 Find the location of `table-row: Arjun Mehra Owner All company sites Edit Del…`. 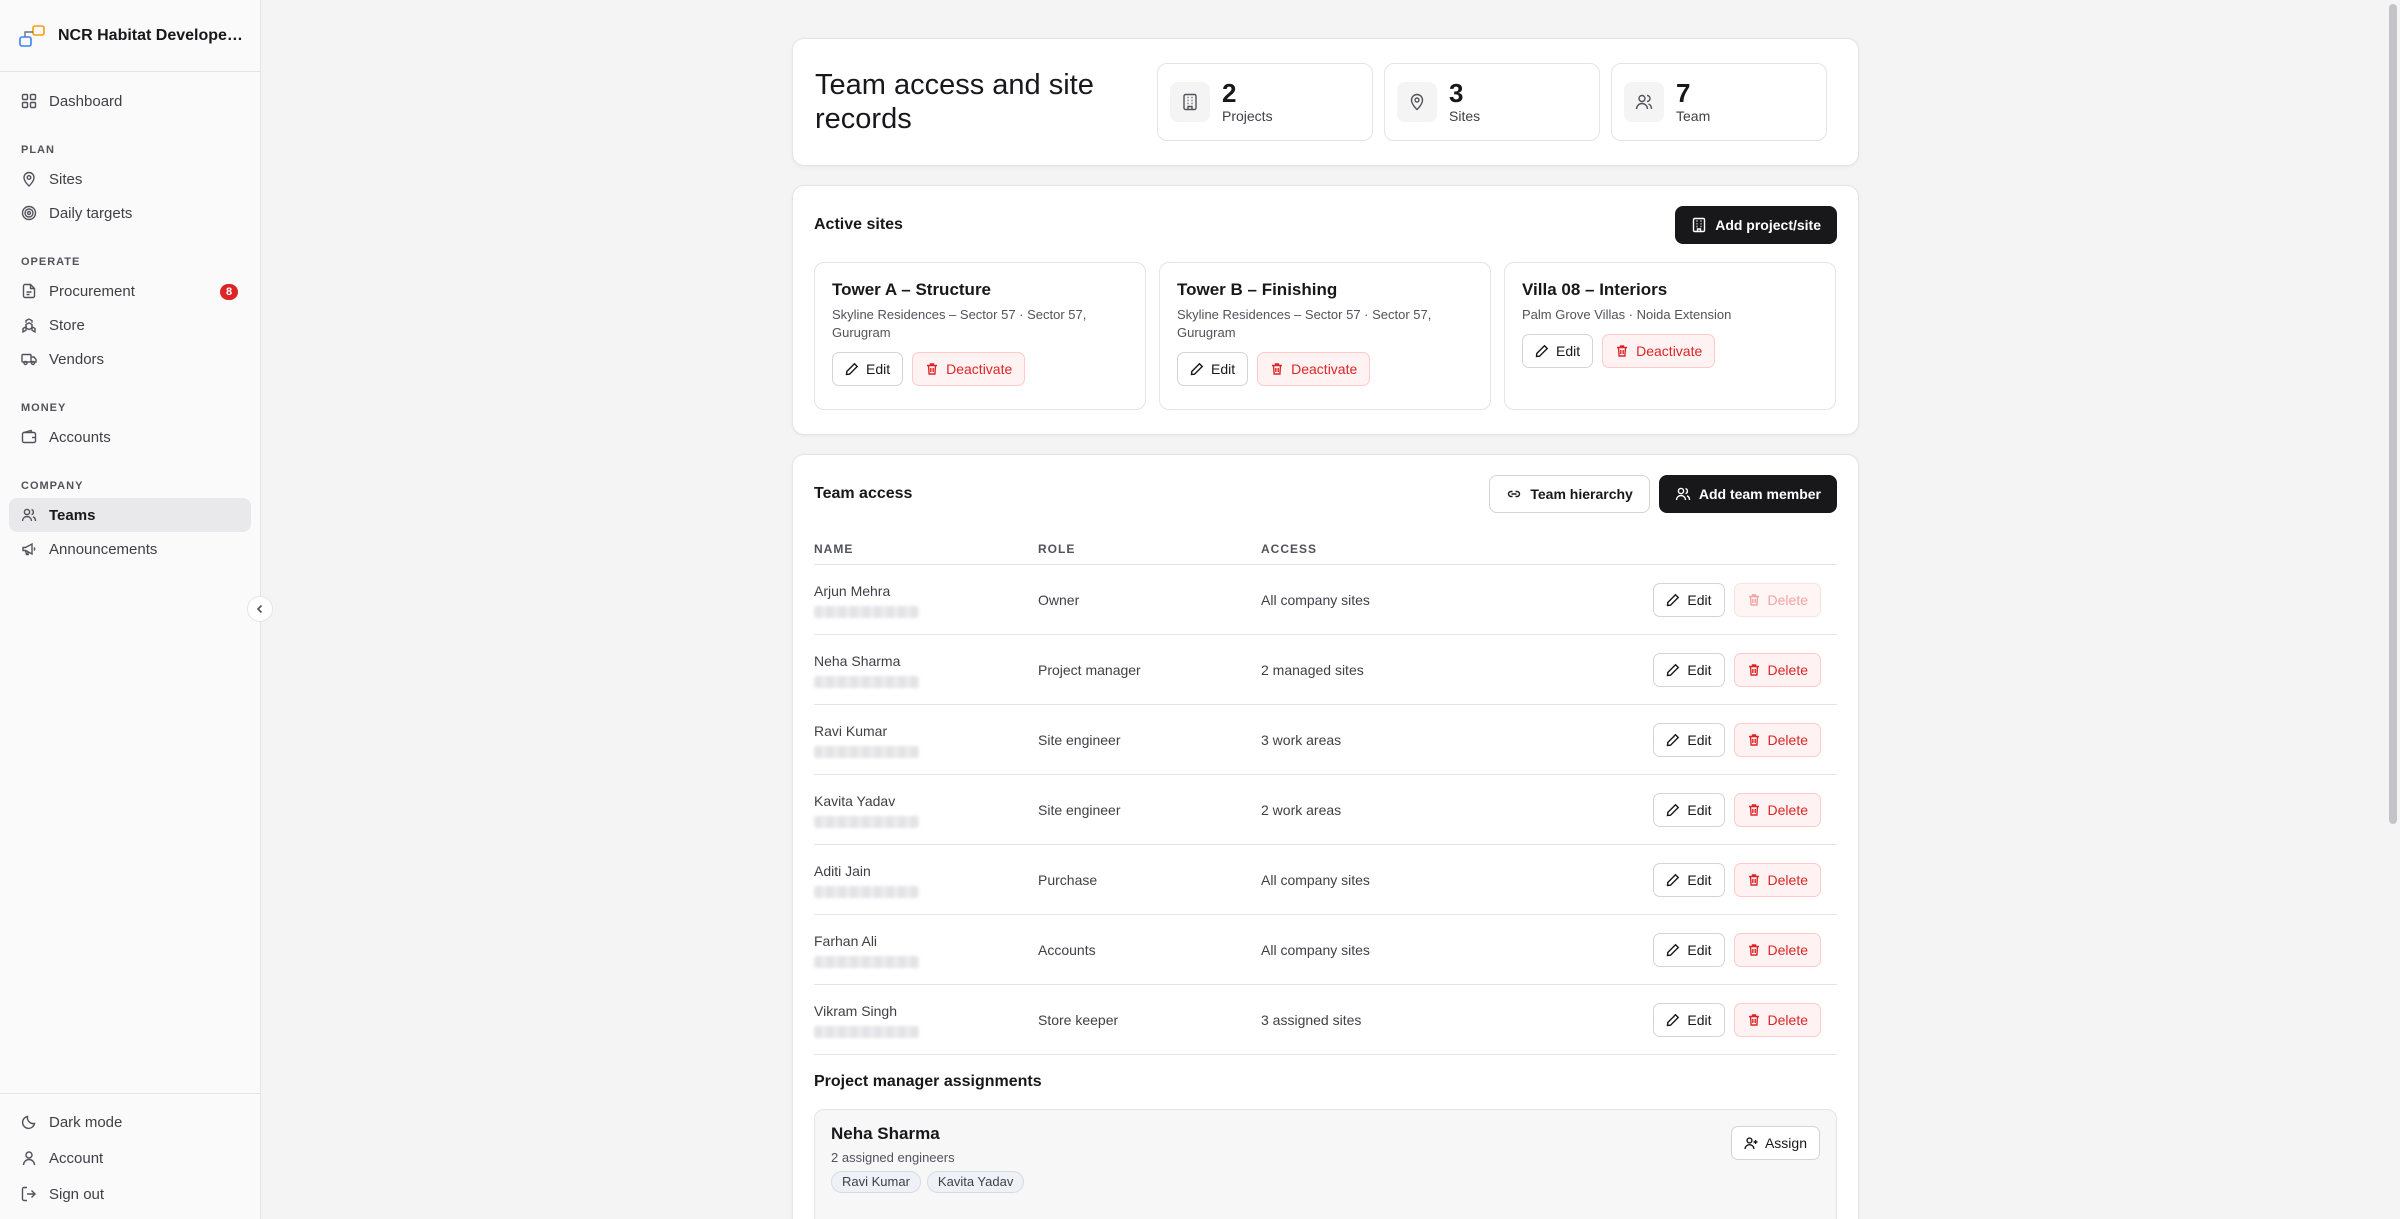

table-row: Arjun Mehra Owner All company sites Edit Del… is located at coordinates (1325, 600).